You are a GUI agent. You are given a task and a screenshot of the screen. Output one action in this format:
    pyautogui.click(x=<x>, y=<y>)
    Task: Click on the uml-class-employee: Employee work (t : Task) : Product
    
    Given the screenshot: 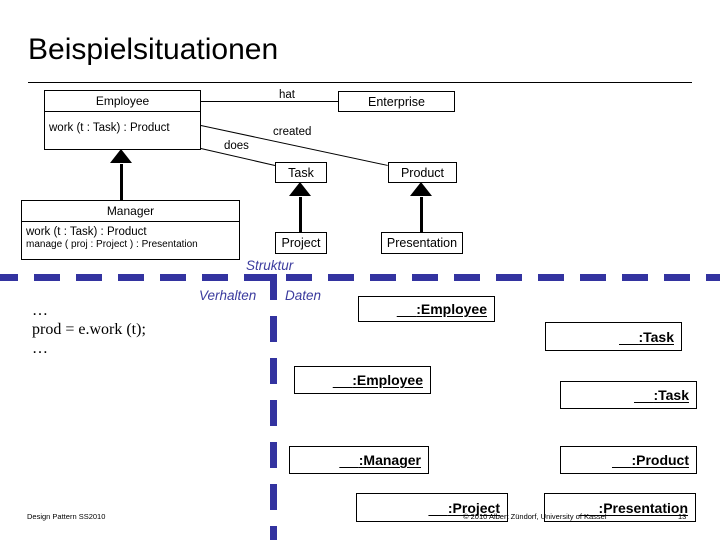 What is the action you would take?
    pyautogui.click(x=122, y=120)
    